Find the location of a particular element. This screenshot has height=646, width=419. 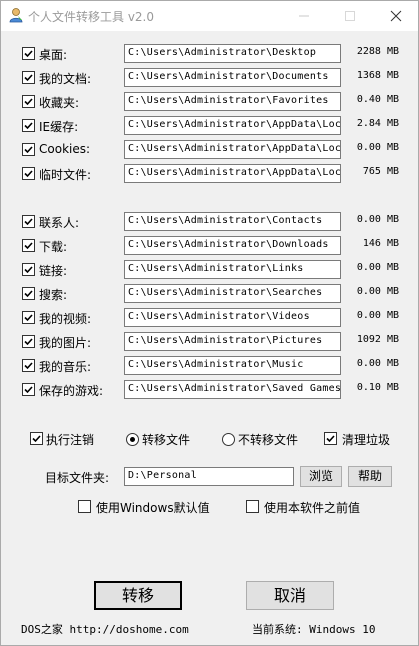

radio-selected-dot is located at coordinates (132, 439).